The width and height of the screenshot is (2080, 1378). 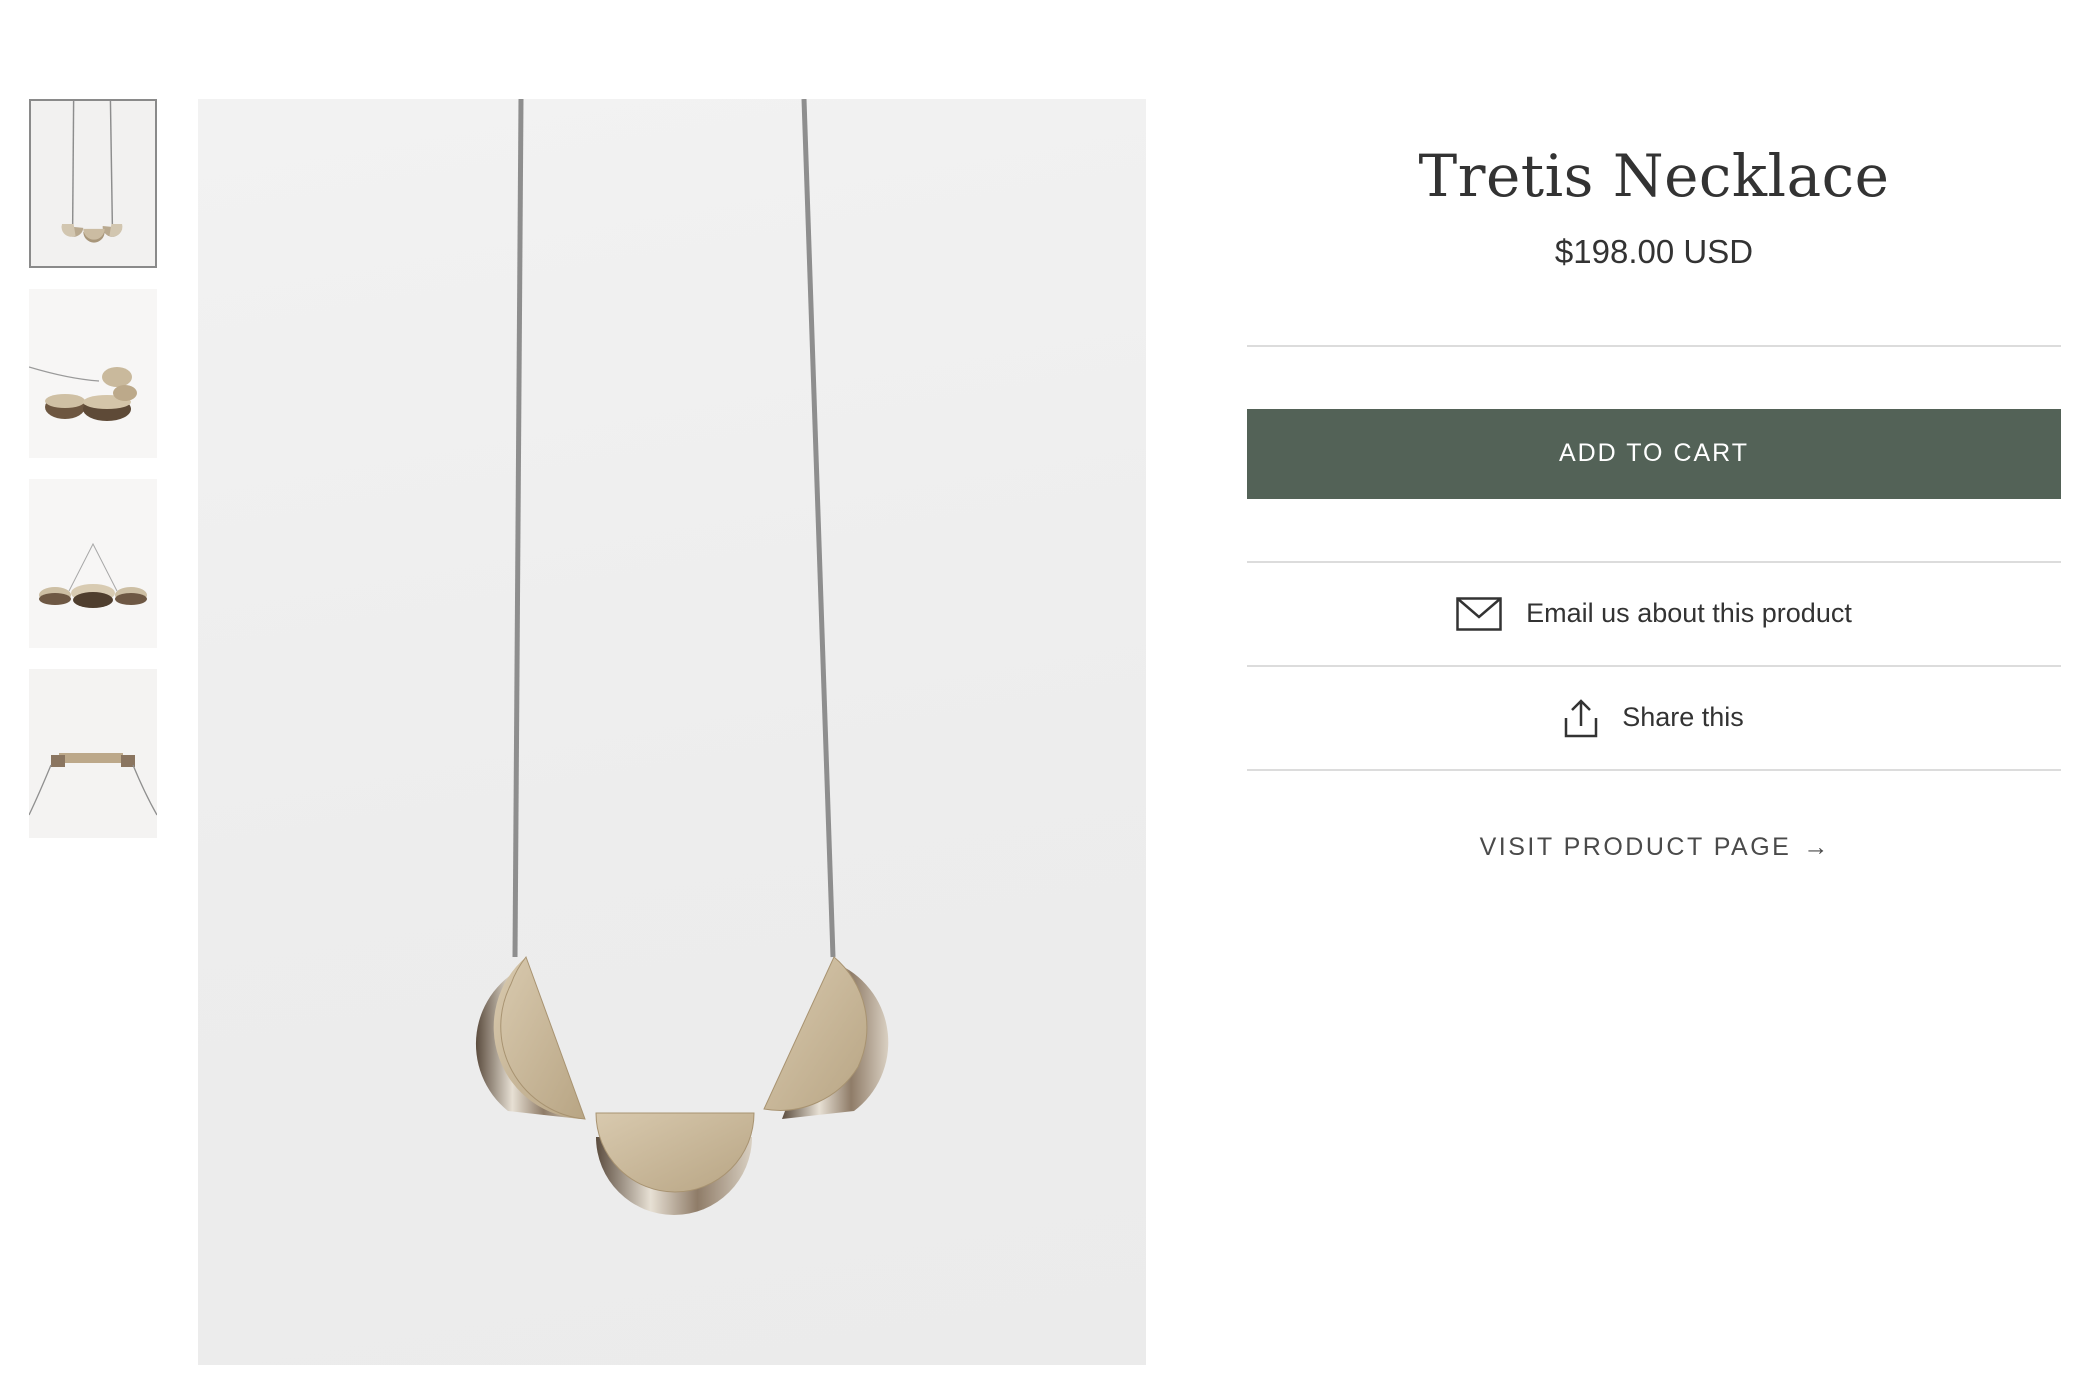 I want to click on share-link: Share this, so click(x=1654, y=718).